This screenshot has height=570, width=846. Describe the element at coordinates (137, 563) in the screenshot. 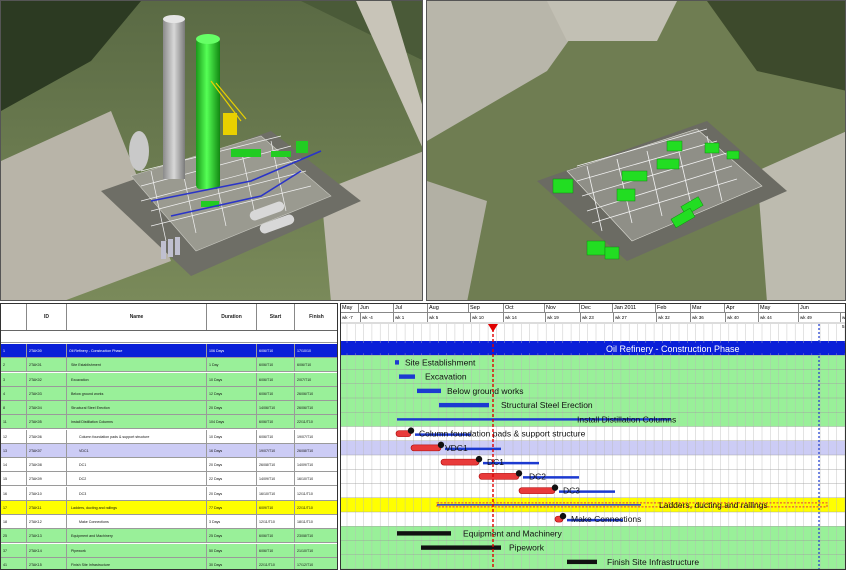

I see `task-name: Finish Site Infrastructure` at that location.